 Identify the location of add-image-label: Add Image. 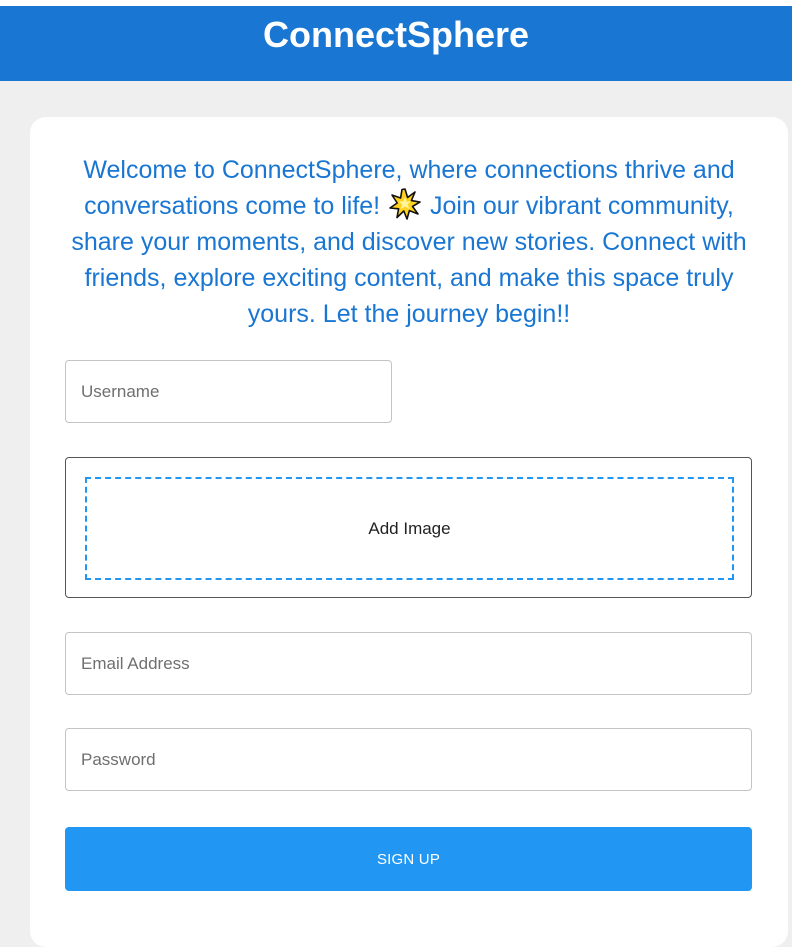
(409, 528).